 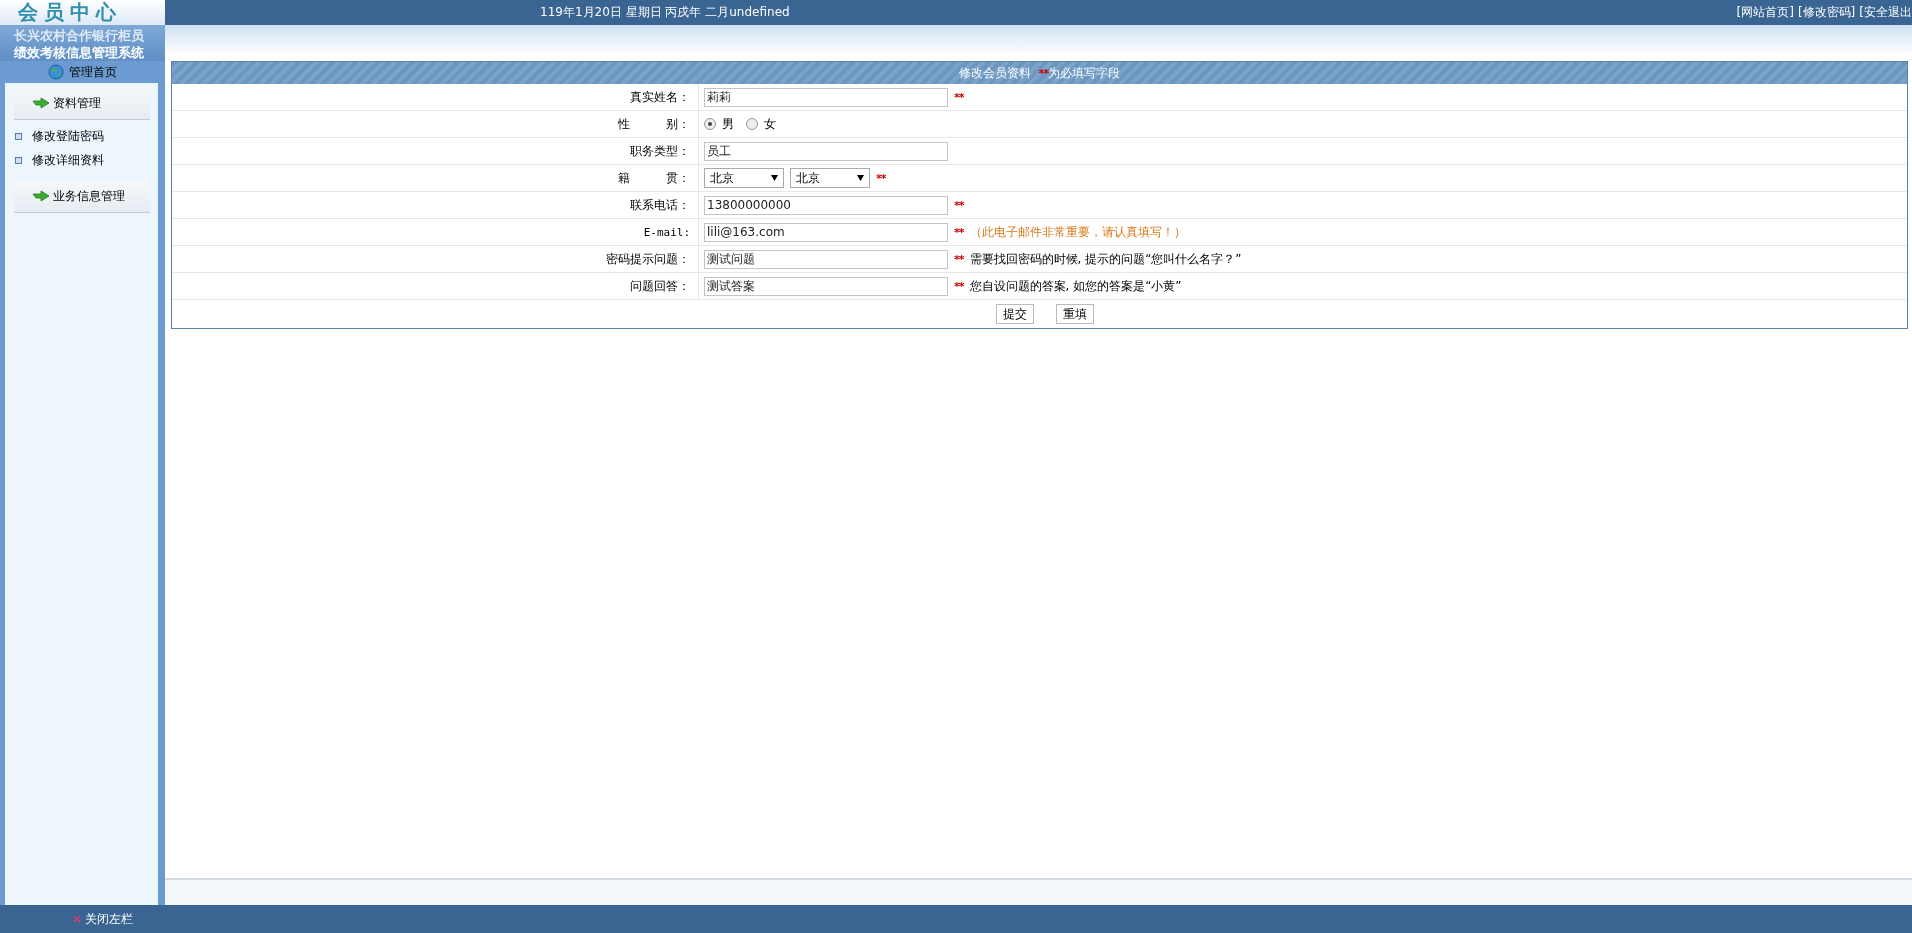 What do you see at coordinates (1077, 232) in the screenshot?
I see `field-hint: （此电子邮件非常重要，请认真填写！）` at bounding box center [1077, 232].